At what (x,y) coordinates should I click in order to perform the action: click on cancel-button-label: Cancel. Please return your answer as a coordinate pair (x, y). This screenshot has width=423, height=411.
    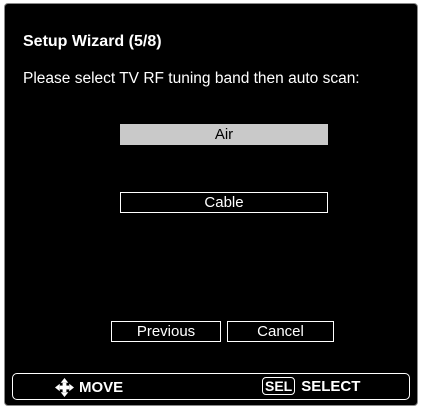
    Looking at the image, I should click on (280, 331).